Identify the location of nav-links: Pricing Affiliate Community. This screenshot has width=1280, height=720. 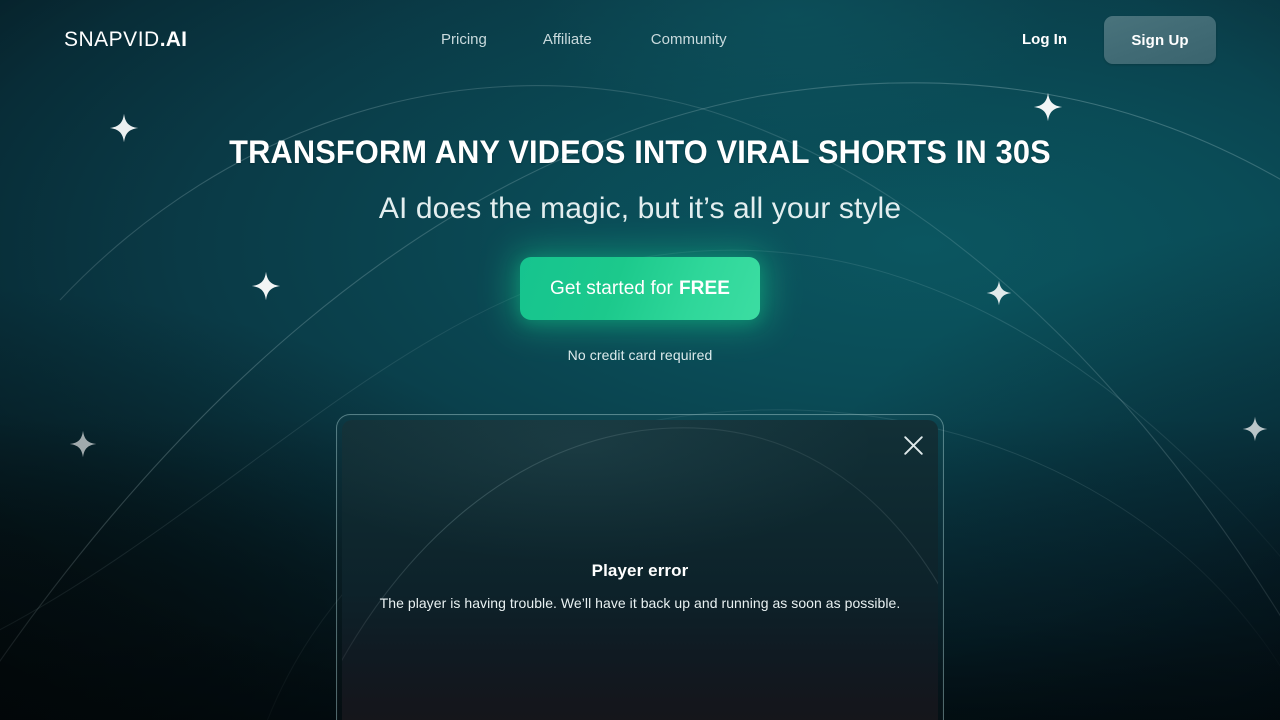
(584, 40).